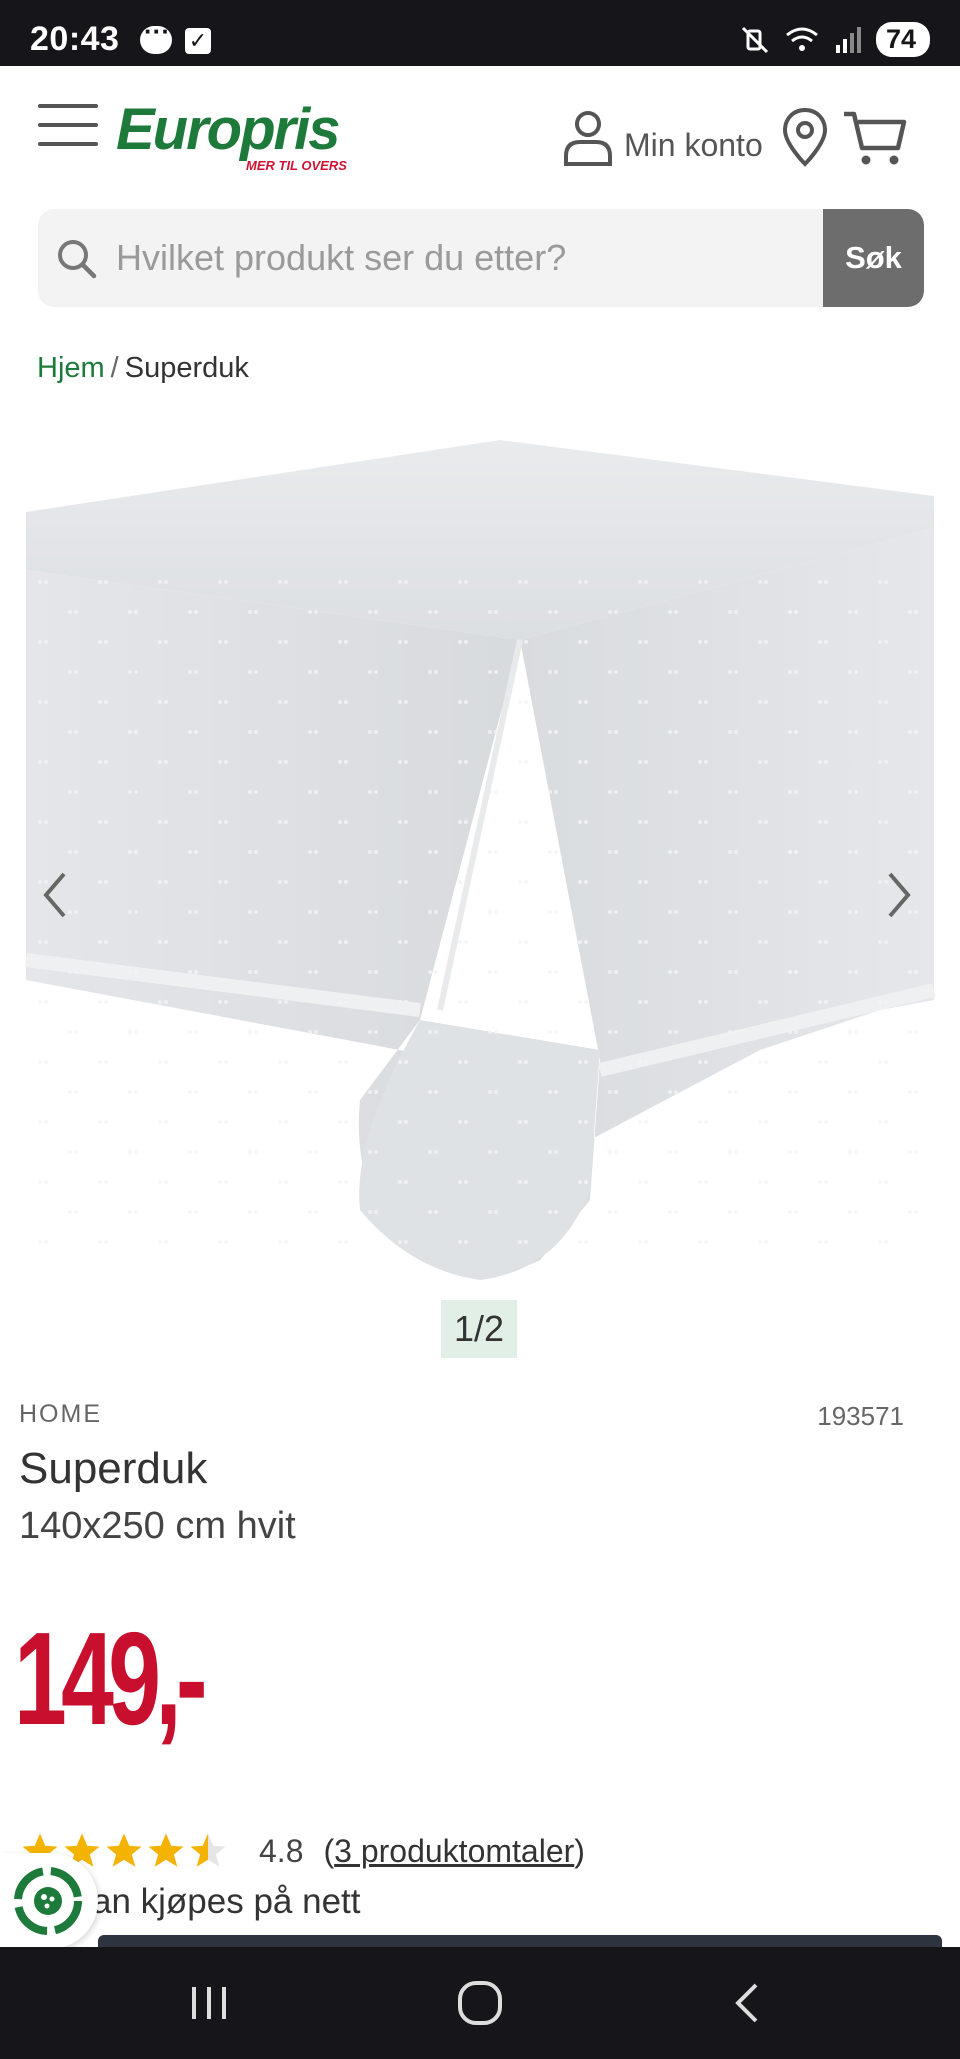 This screenshot has height=2059, width=960. I want to click on signal-icon, so click(848, 39).